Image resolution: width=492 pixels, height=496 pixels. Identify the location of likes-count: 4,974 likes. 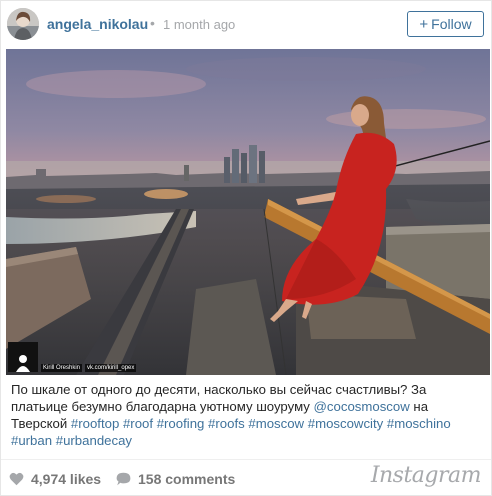
(55, 479).